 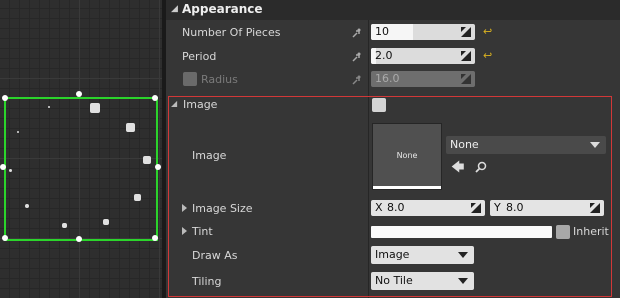 I want to click on expand-arrow-icon: ◢, so click(x=174, y=103).